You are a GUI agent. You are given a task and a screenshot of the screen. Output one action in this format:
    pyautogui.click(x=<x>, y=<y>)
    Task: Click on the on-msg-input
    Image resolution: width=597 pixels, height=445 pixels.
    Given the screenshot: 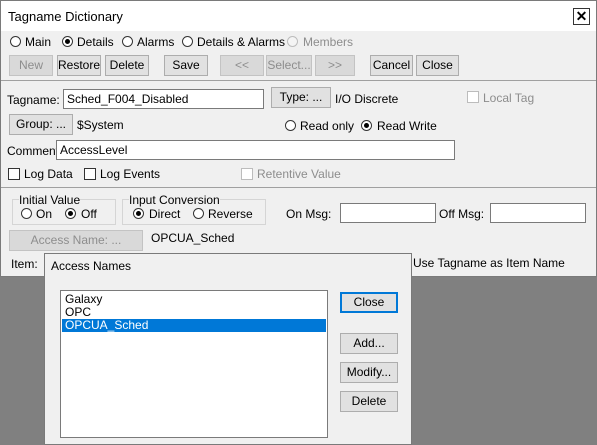 What is the action you would take?
    pyautogui.click(x=388, y=213)
    